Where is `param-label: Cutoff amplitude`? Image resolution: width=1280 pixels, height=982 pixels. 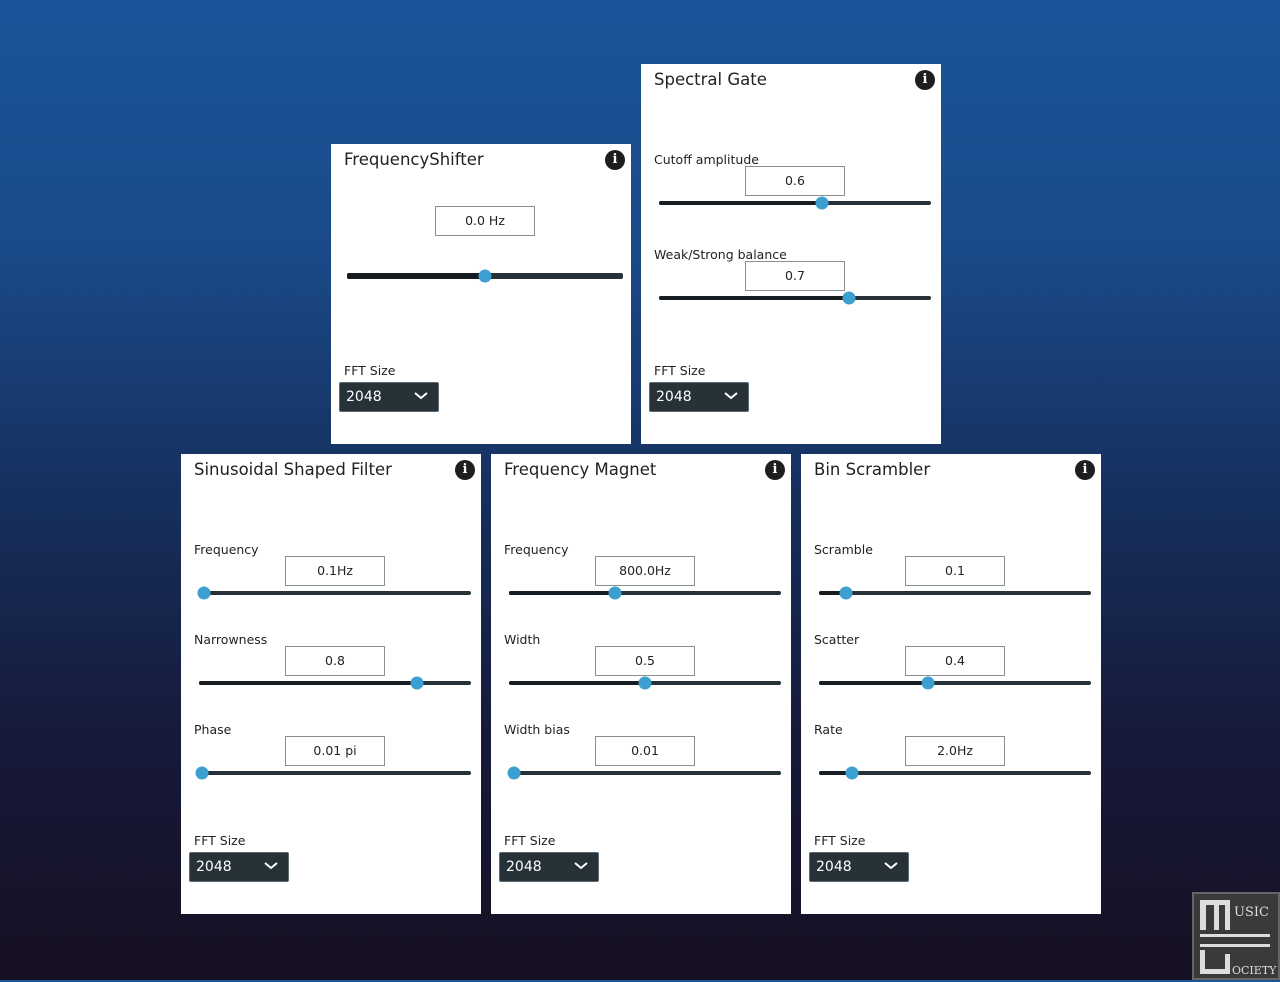 param-label: Cutoff amplitude is located at coordinates (706, 159).